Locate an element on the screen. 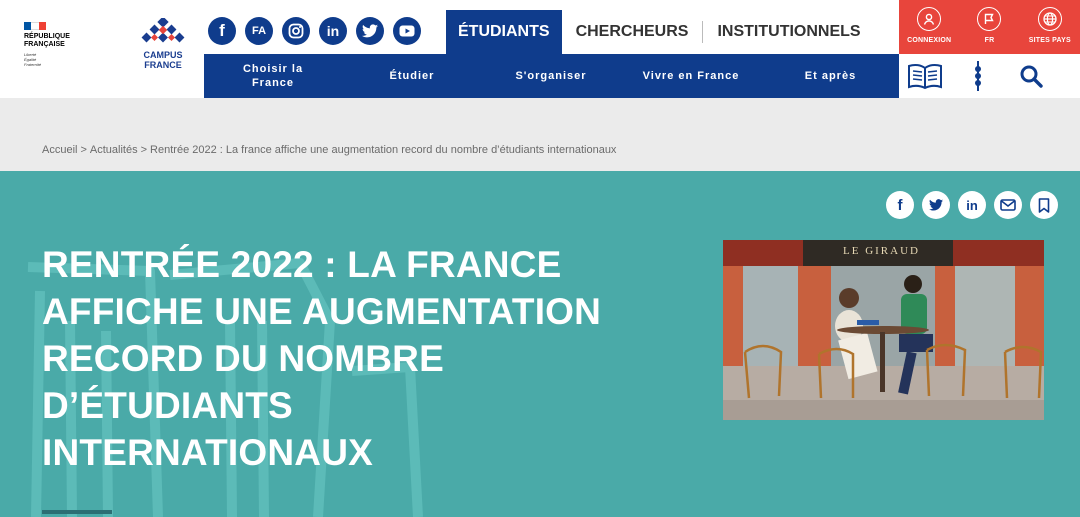 The height and width of the screenshot is (517, 1080). instagram-glyph is located at coordinates (296, 31).